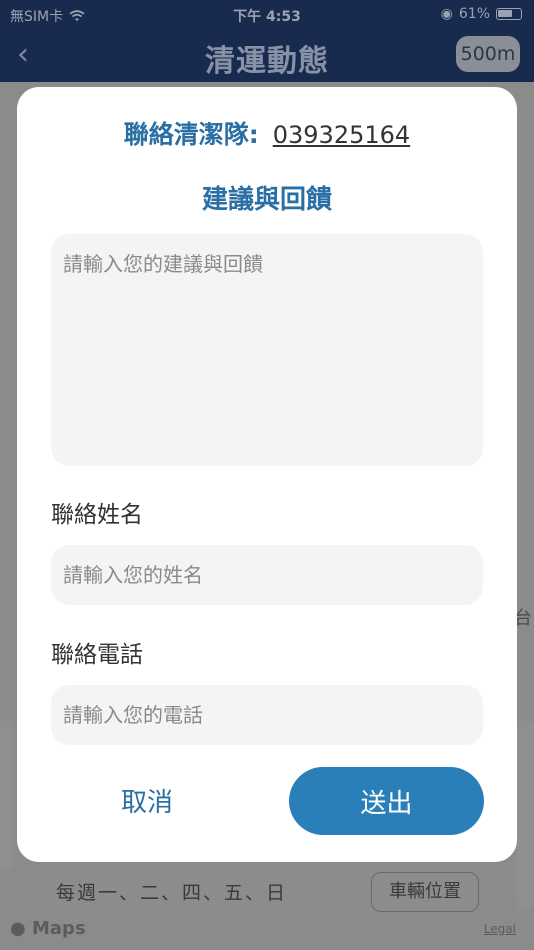  Describe the element at coordinates (266, 200) in the screenshot. I see `feedback-title: 建議與回饋` at that location.